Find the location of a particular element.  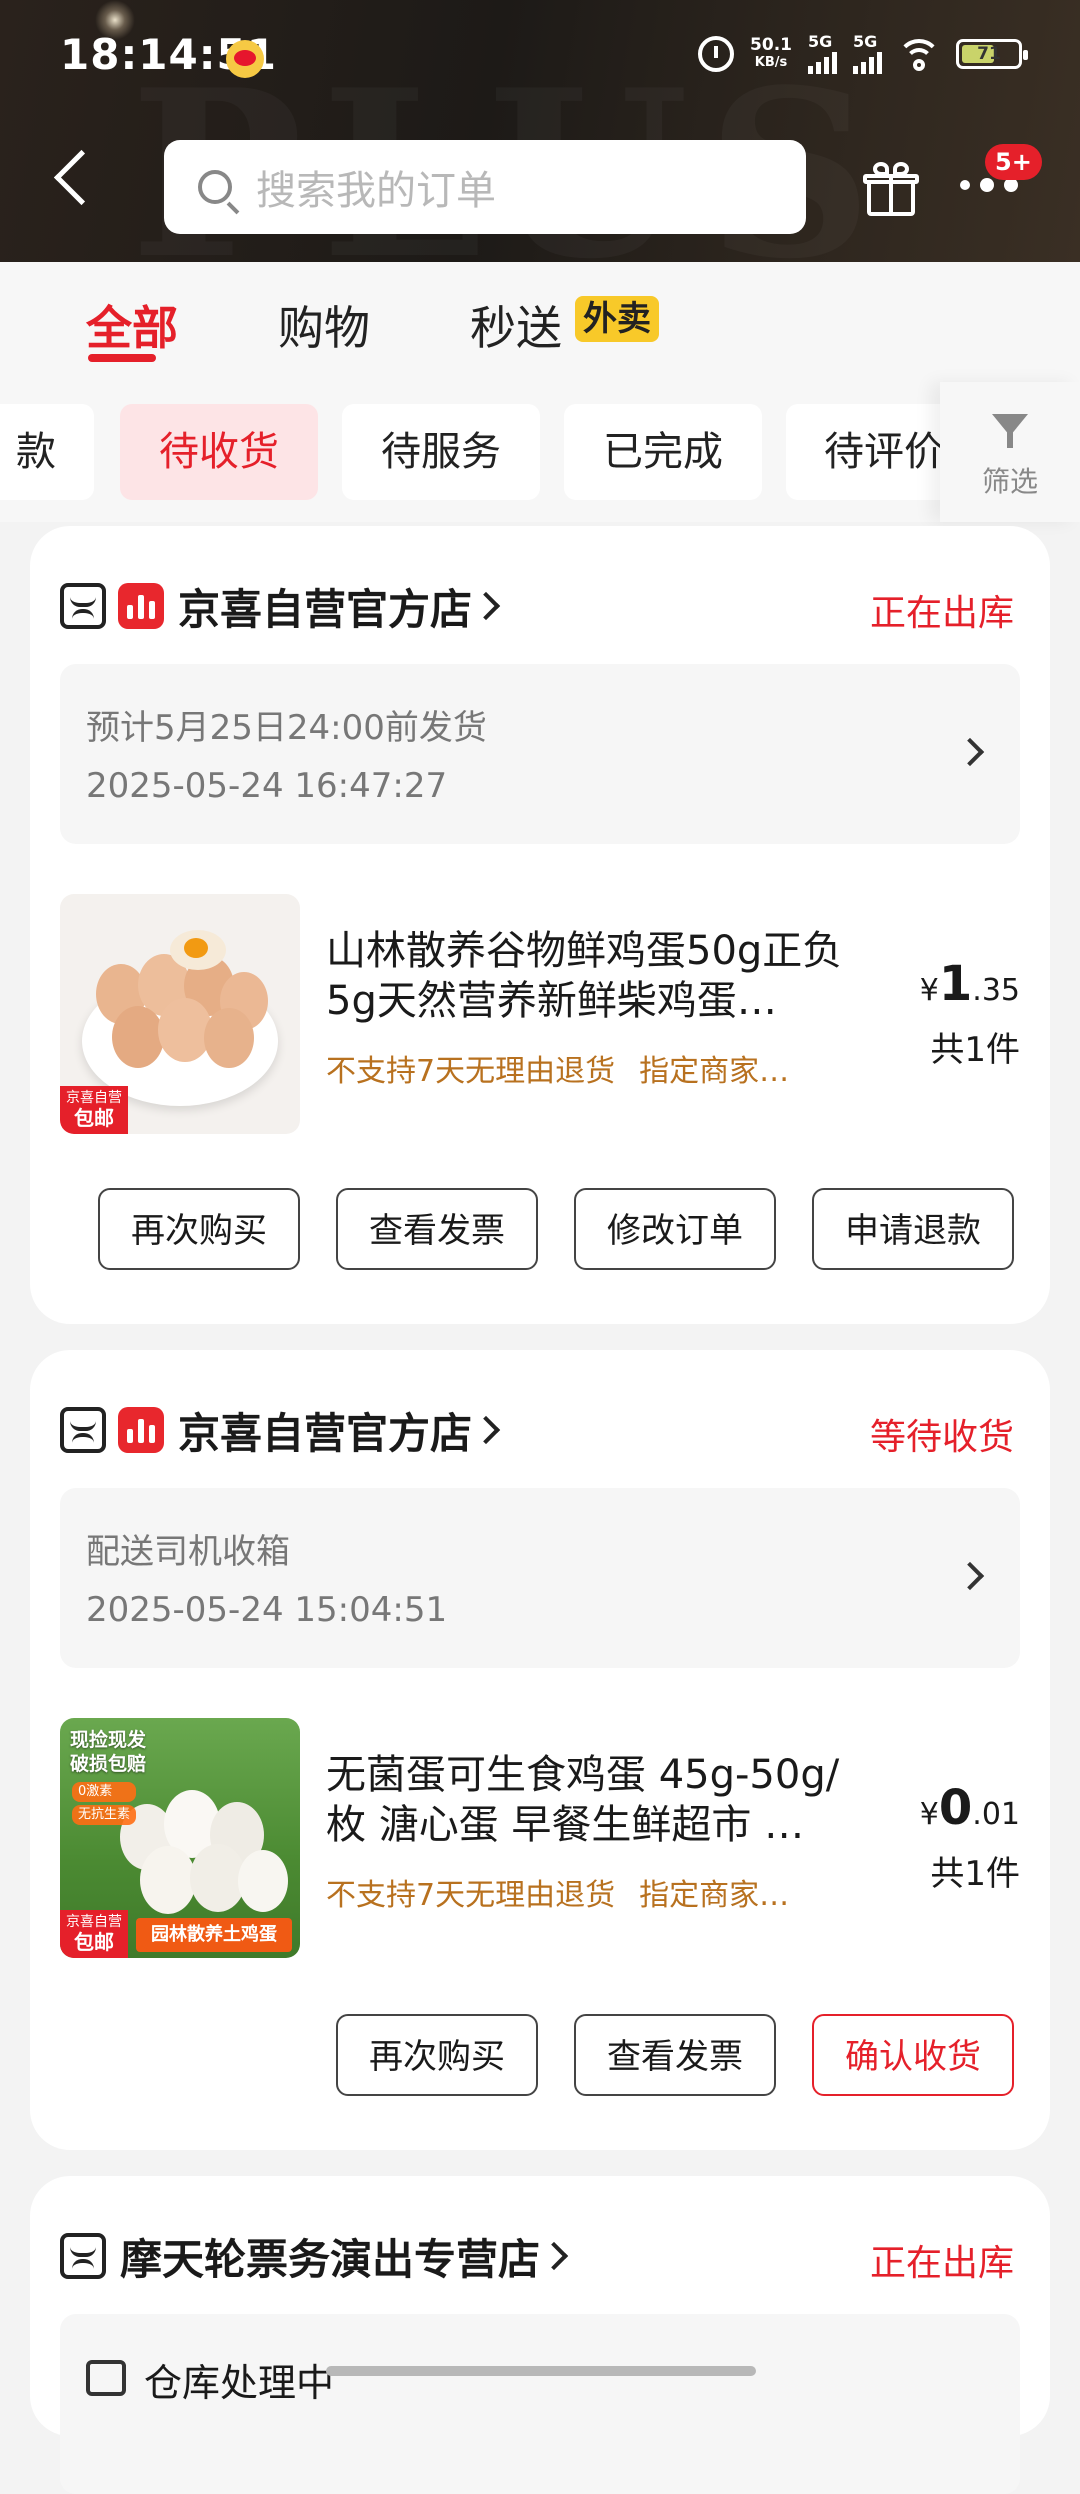

image-banner: 园林散养土鸡蛋 is located at coordinates (214, 1935).